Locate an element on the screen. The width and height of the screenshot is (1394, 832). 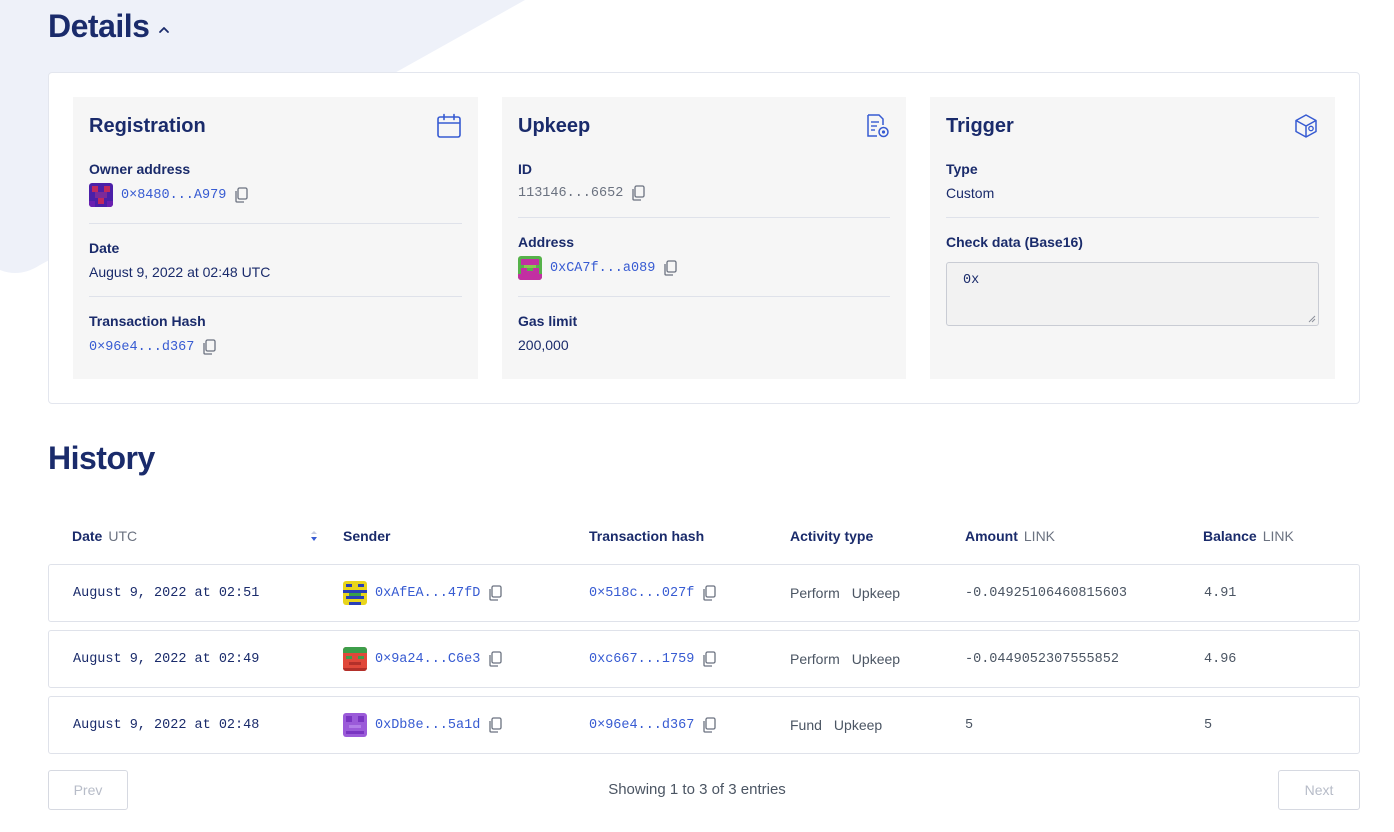
upkeep-title: Upkeep is located at coordinates (554, 126).